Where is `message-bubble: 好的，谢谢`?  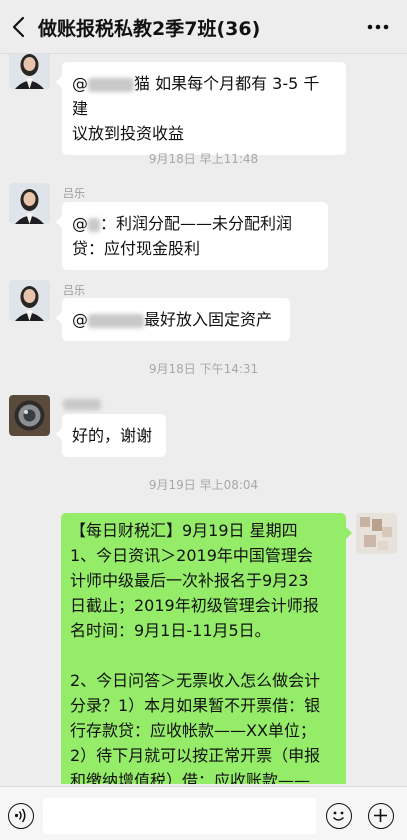 message-bubble: 好的，谢谢 is located at coordinates (111, 435).